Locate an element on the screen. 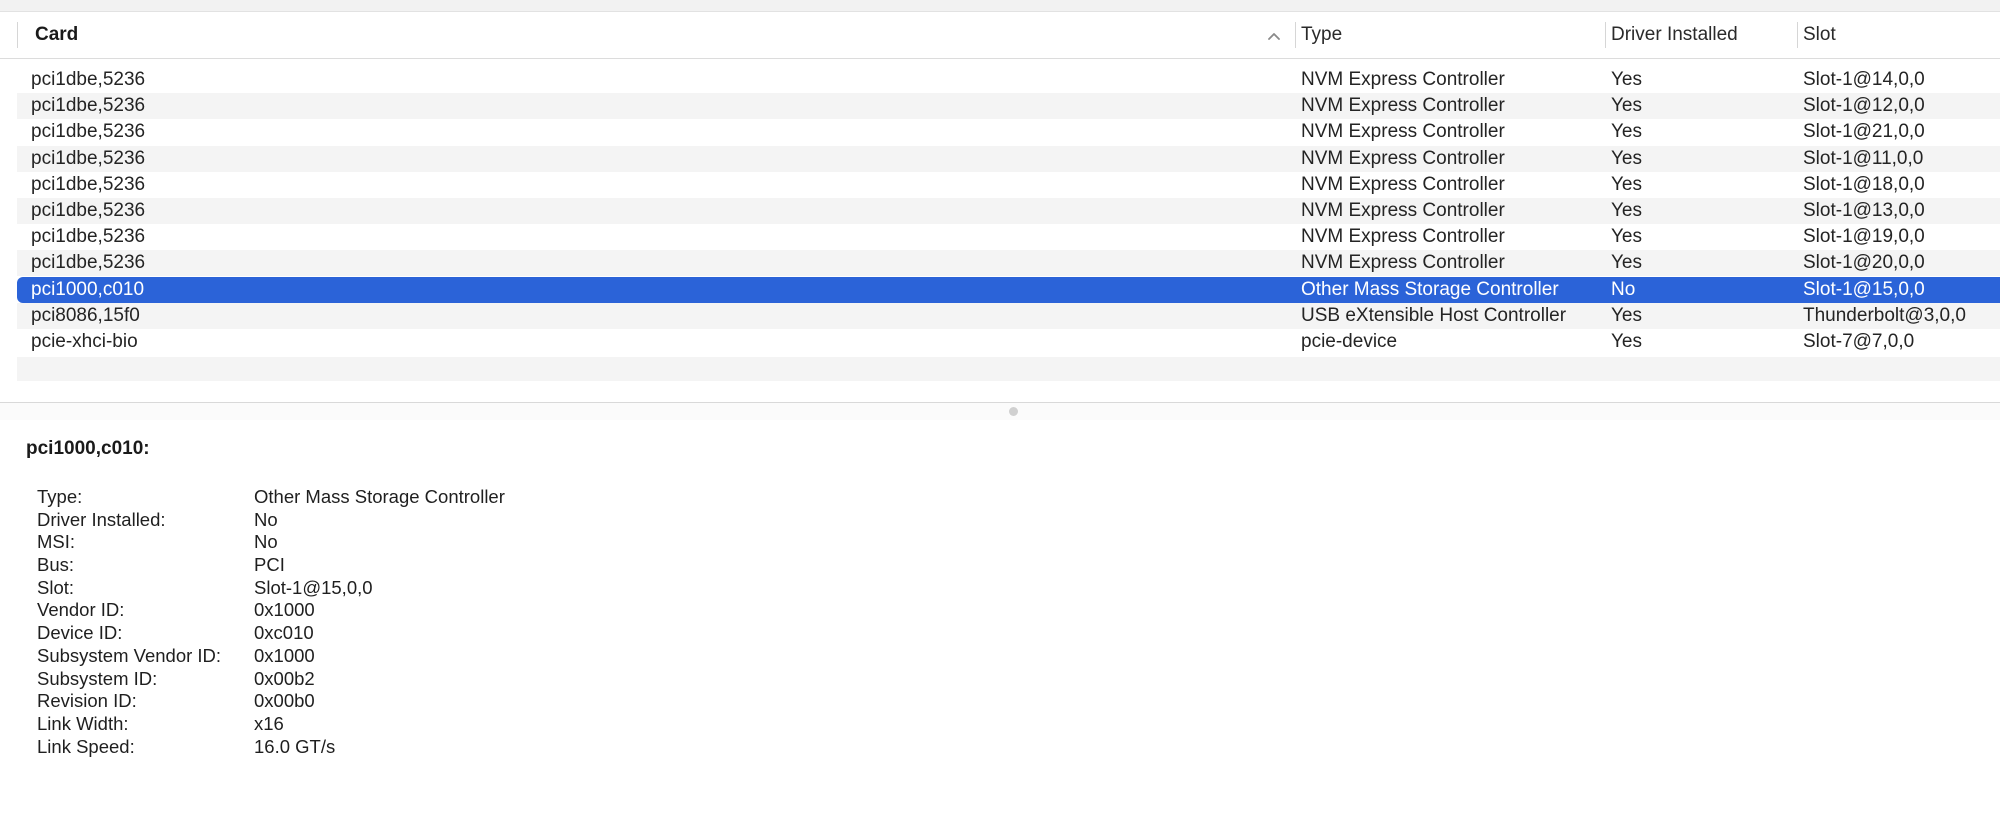 Image resolution: width=2000 pixels, height=820 pixels. table-row: pcie-xhci-bio pcie-device Yes Slot-7@7,0,0 is located at coordinates (1008, 342).